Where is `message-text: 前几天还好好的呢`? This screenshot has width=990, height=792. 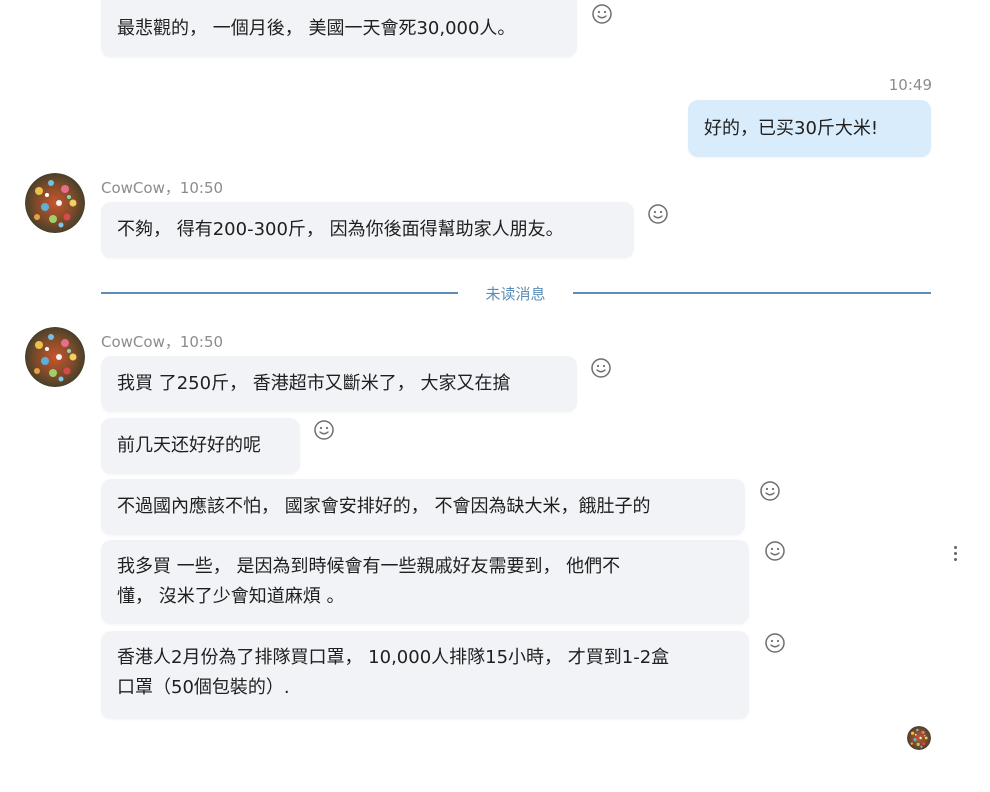
message-text: 前几天还好好的呢 is located at coordinates (189, 445).